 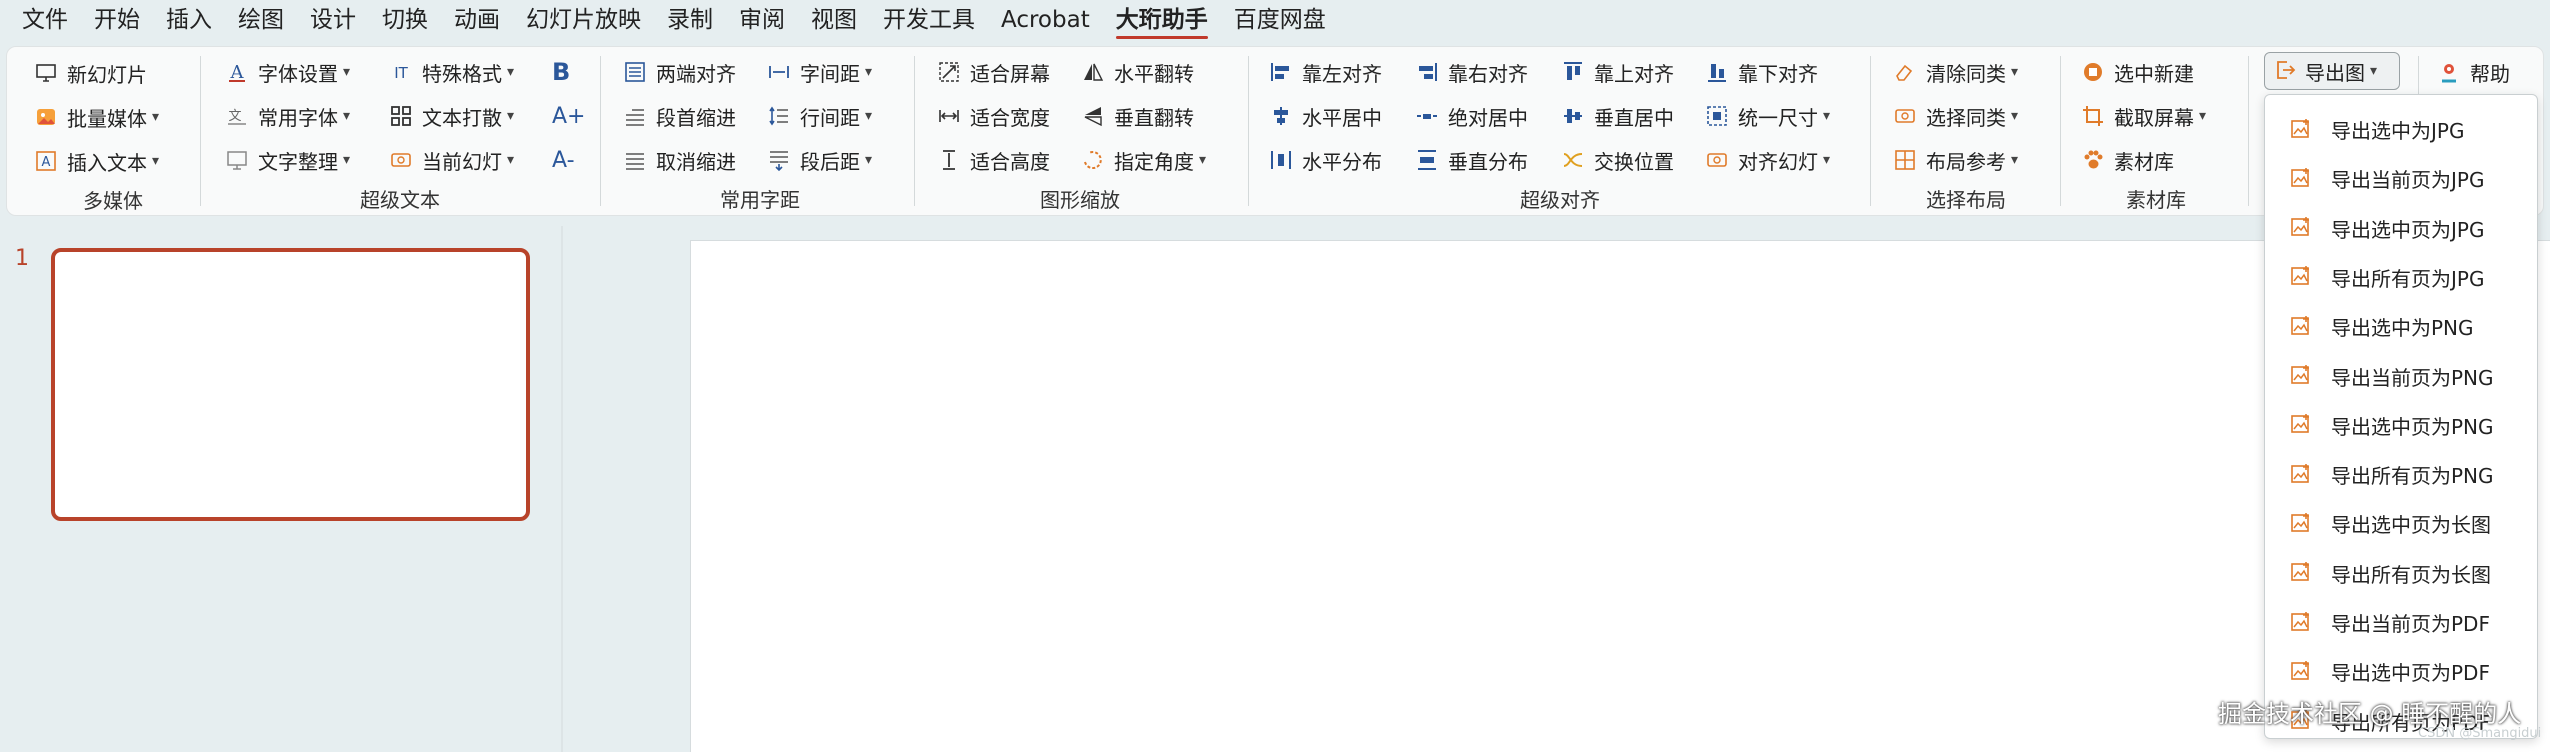 What do you see at coordinates (1966, 161) in the screenshot?
I see `layout-reference-label: 布局参考` at bounding box center [1966, 161].